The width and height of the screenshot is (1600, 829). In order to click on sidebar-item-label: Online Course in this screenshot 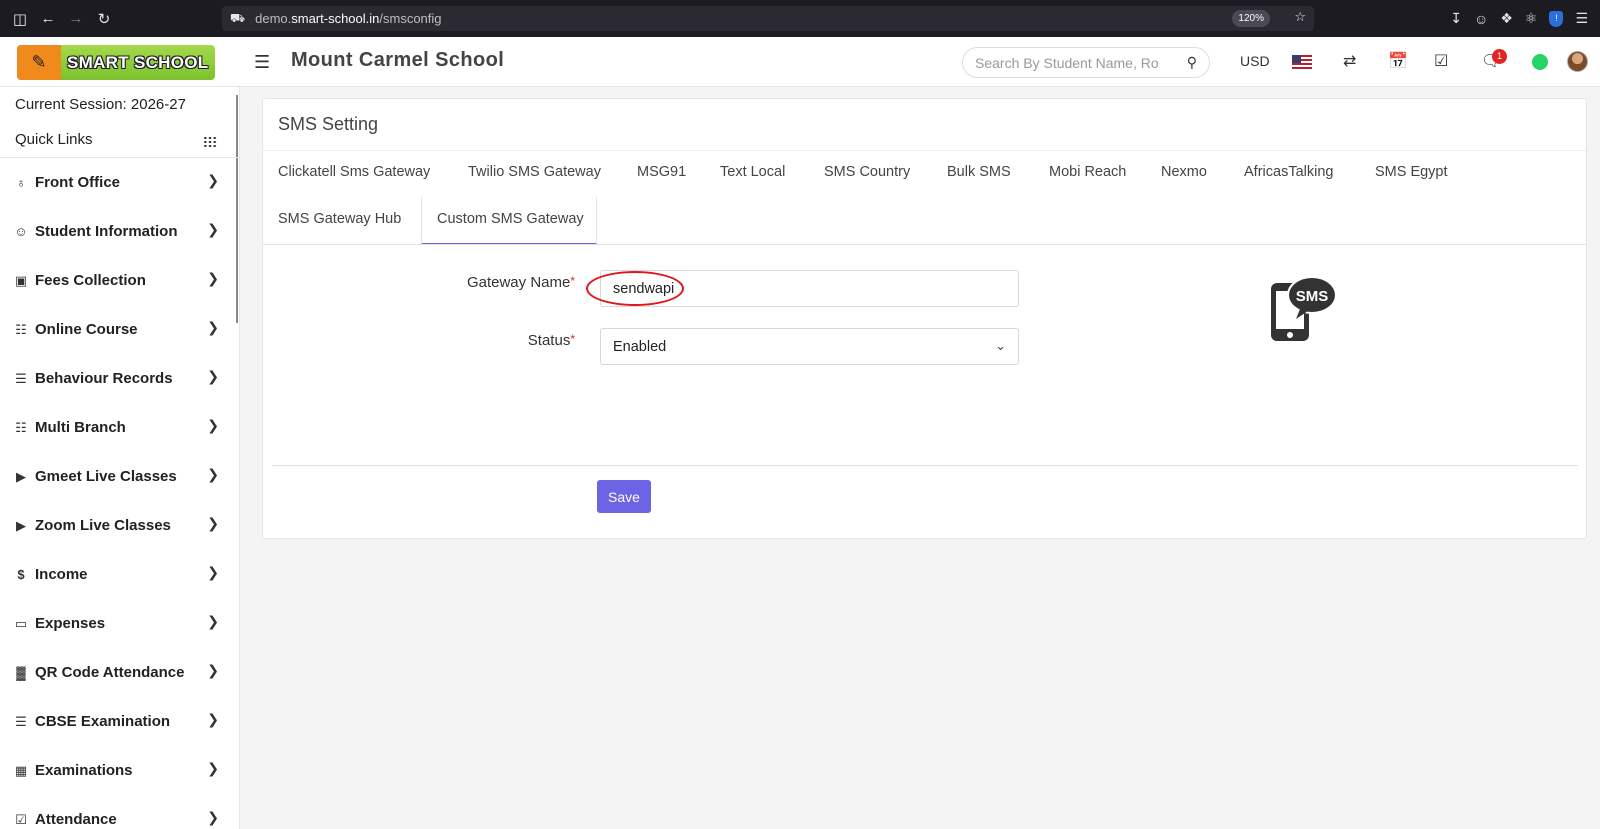, I will do `click(86, 329)`.